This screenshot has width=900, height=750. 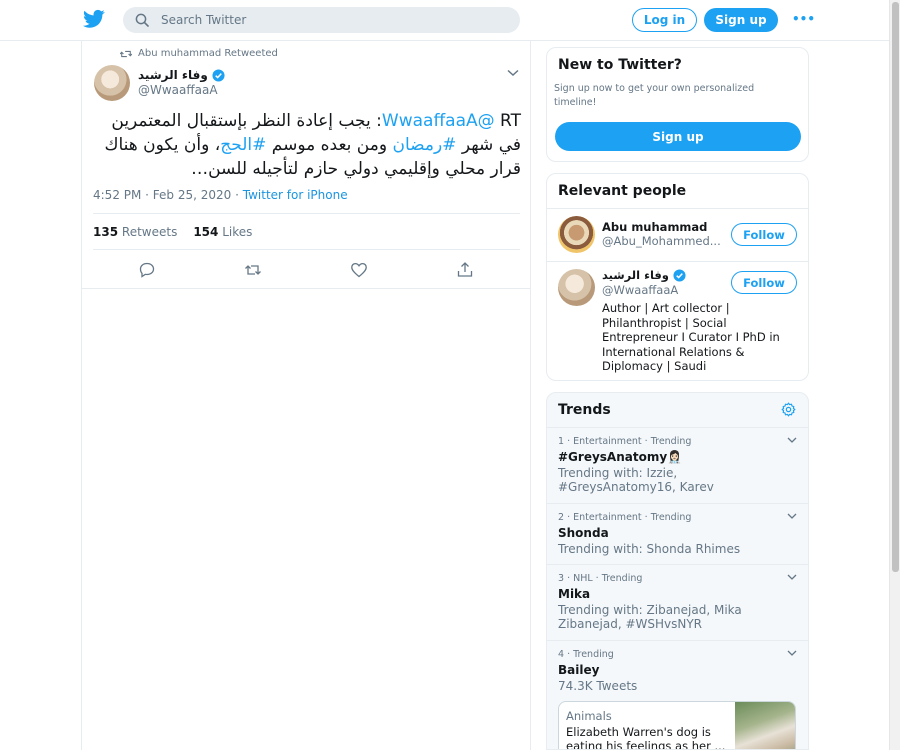 I want to click on card-title: Trends, so click(x=584, y=410).